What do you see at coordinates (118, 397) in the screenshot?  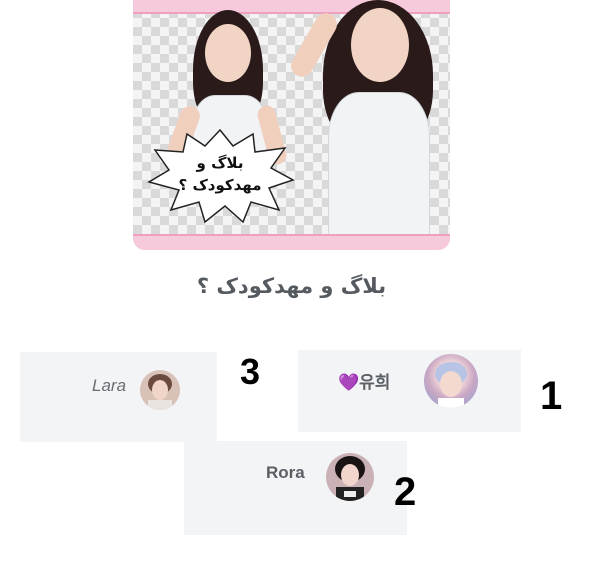 I see `leaderboard-card-3: Lara` at bounding box center [118, 397].